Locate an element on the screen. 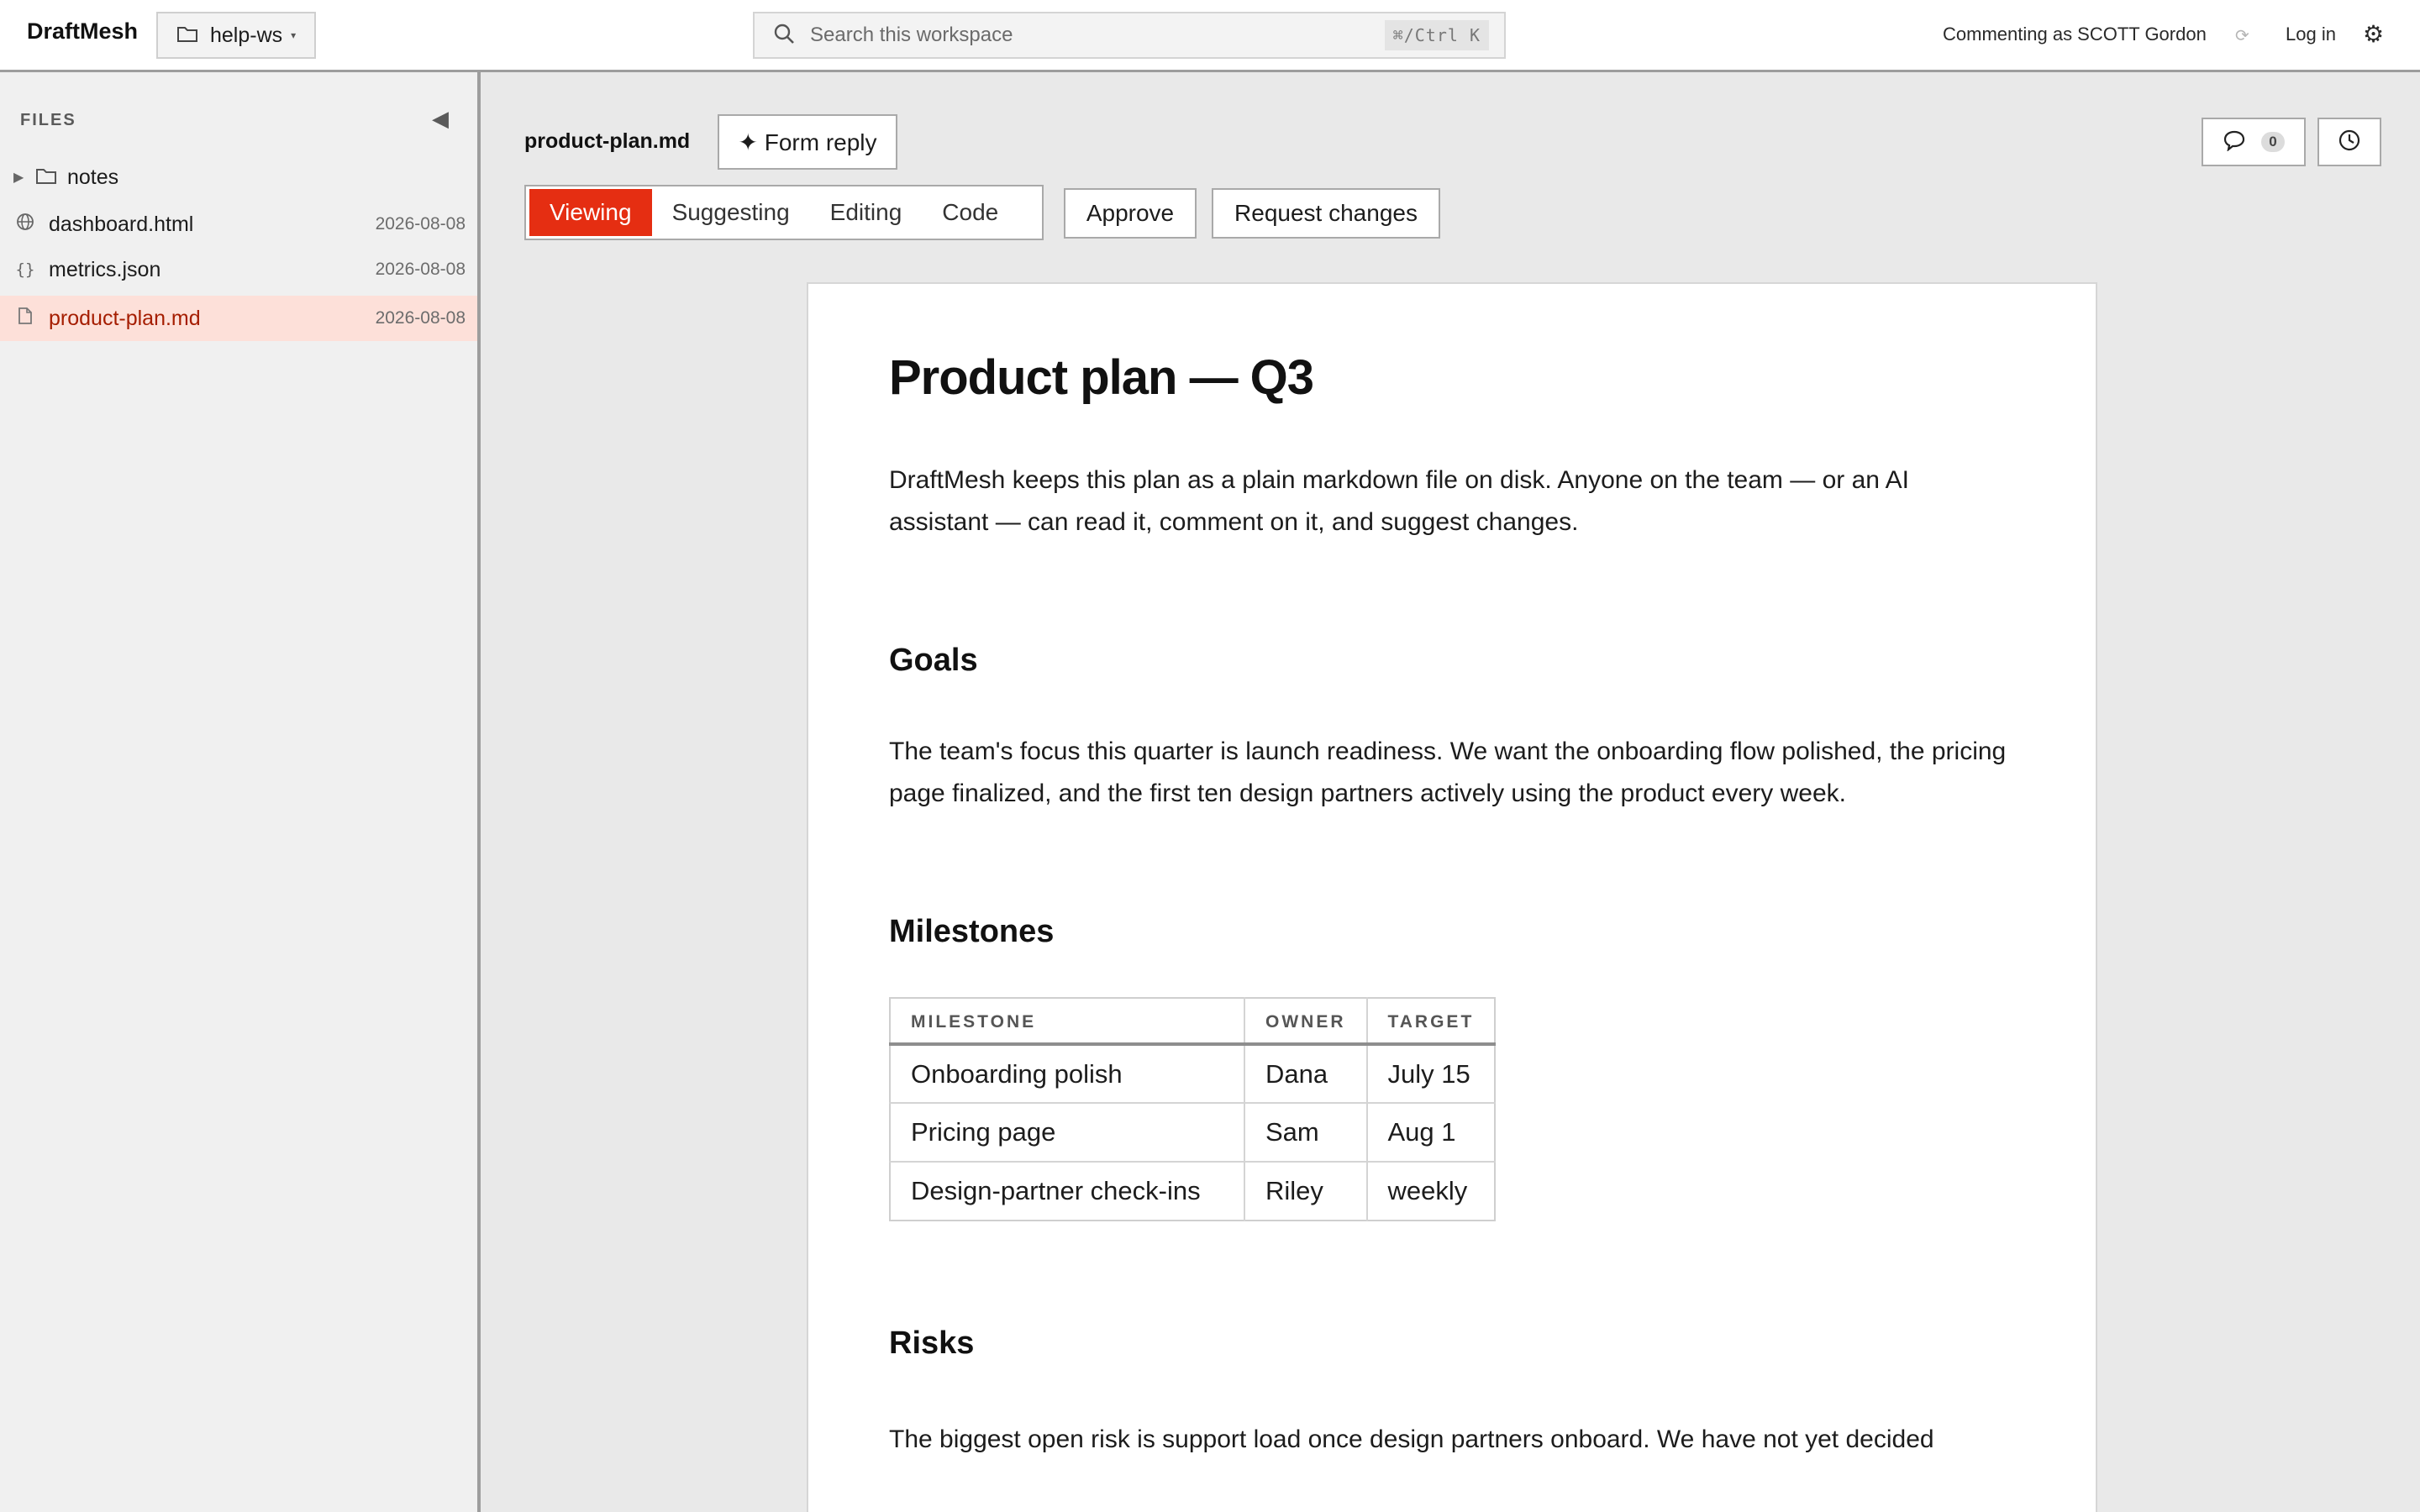 Image resolution: width=2420 pixels, height=1512 pixels. sidebar-item-label: metrics.json is located at coordinates (105, 269).